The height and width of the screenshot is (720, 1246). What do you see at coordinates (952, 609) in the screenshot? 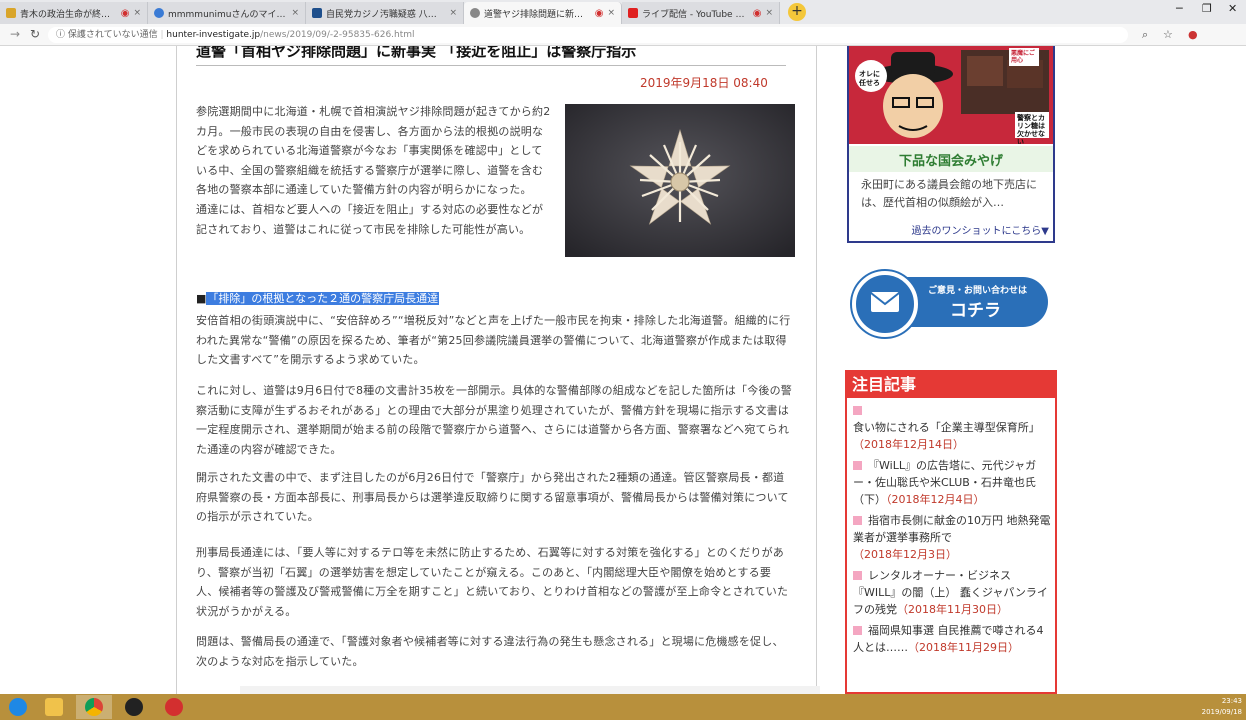
I see `featured-item-date: （2018年11月30日）` at bounding box center [952, 609].